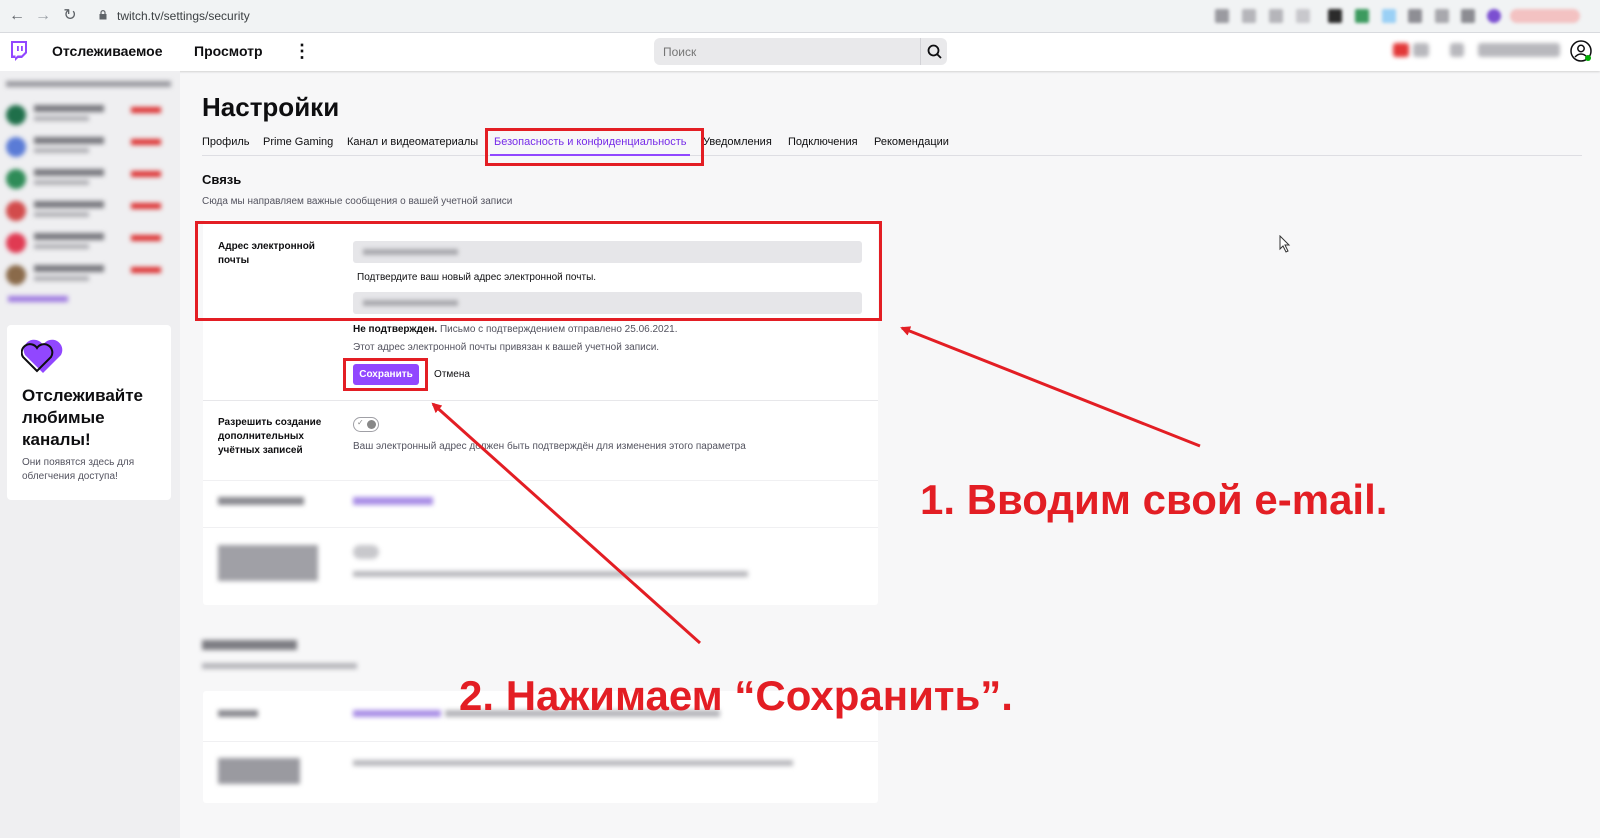 Image resolution: width=1600 pixels, height=838 pixels. What do you see at coordinates (366, 424) in the screenshot?
I see `allow-accounts-toggle: ✓` at bounding box center [366, 424].